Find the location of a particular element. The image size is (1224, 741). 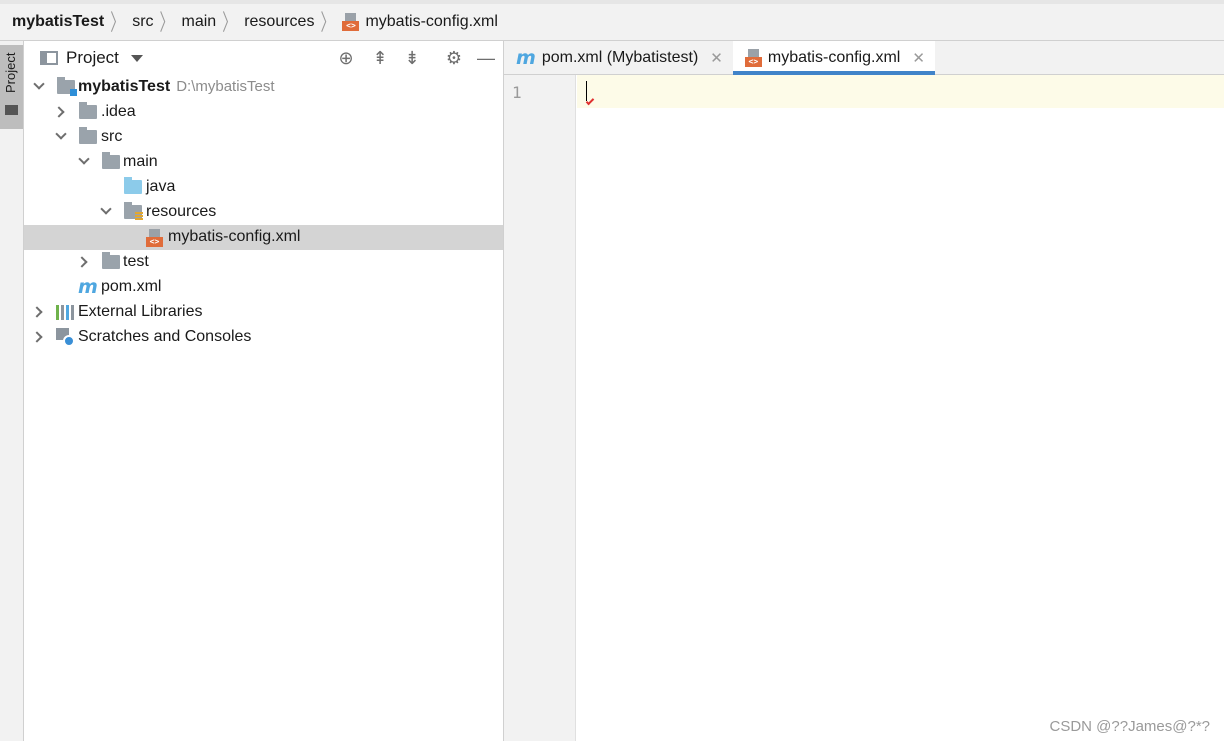

scratches-icon is located at coordinates (65, 337).